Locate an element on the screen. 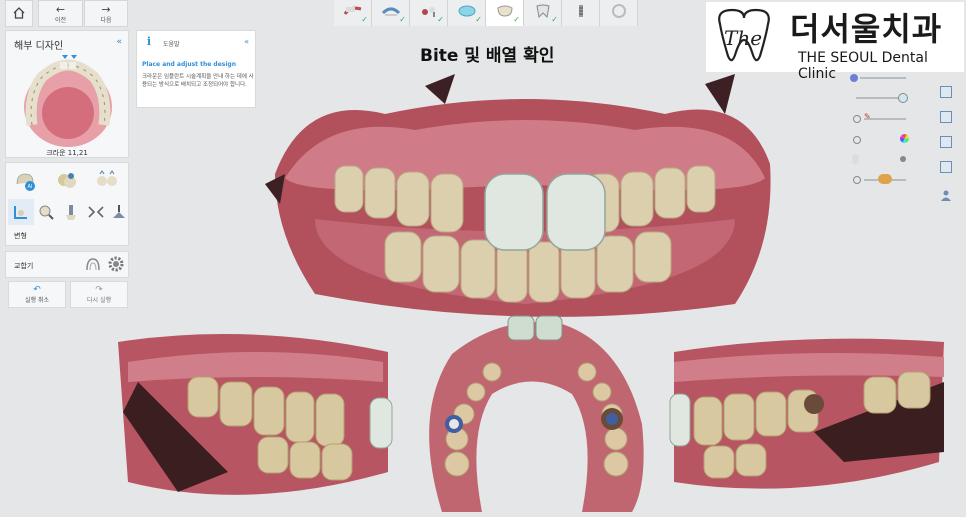 Image resolution: width=966 pixels, height=517 pixels. redo-icon: ↷ is located at coordinates (99, 290).